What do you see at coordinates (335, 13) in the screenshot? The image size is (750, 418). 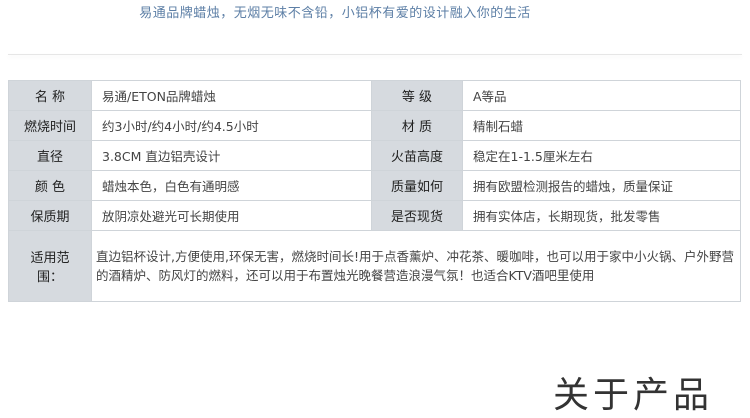 I see `tagline-text: 易通品牌蜡烛，无烟无味不含铅，小铝杯有爱的设计融入你的生活` at bounding box center [335, 13].